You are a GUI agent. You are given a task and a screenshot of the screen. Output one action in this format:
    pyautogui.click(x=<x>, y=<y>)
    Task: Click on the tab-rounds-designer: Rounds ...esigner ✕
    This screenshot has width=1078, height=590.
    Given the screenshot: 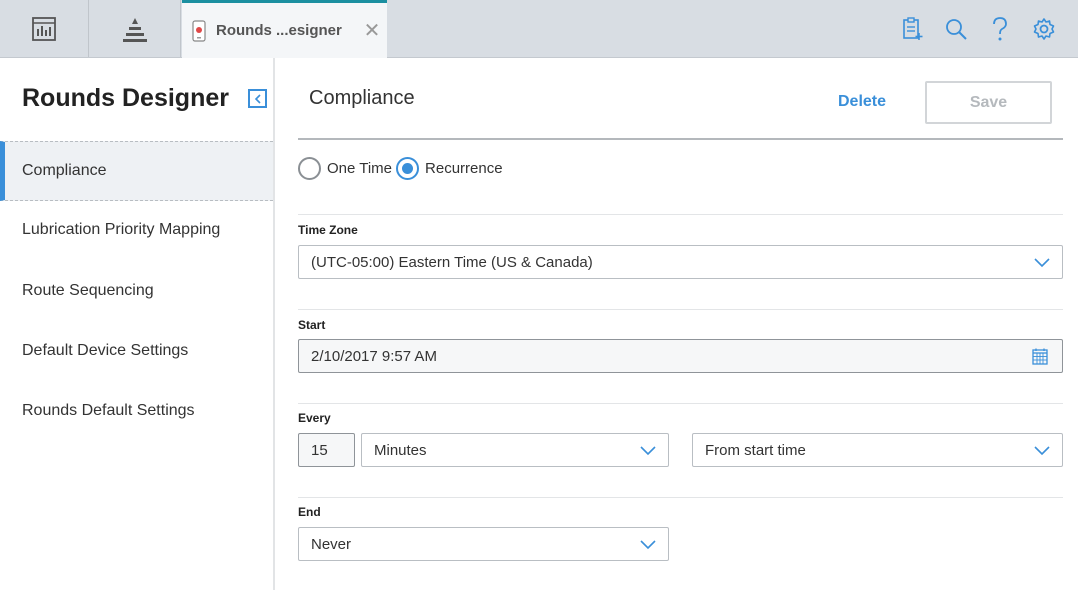 What is the action you would take?
    pyautogui.click(x=284, y=29)
    